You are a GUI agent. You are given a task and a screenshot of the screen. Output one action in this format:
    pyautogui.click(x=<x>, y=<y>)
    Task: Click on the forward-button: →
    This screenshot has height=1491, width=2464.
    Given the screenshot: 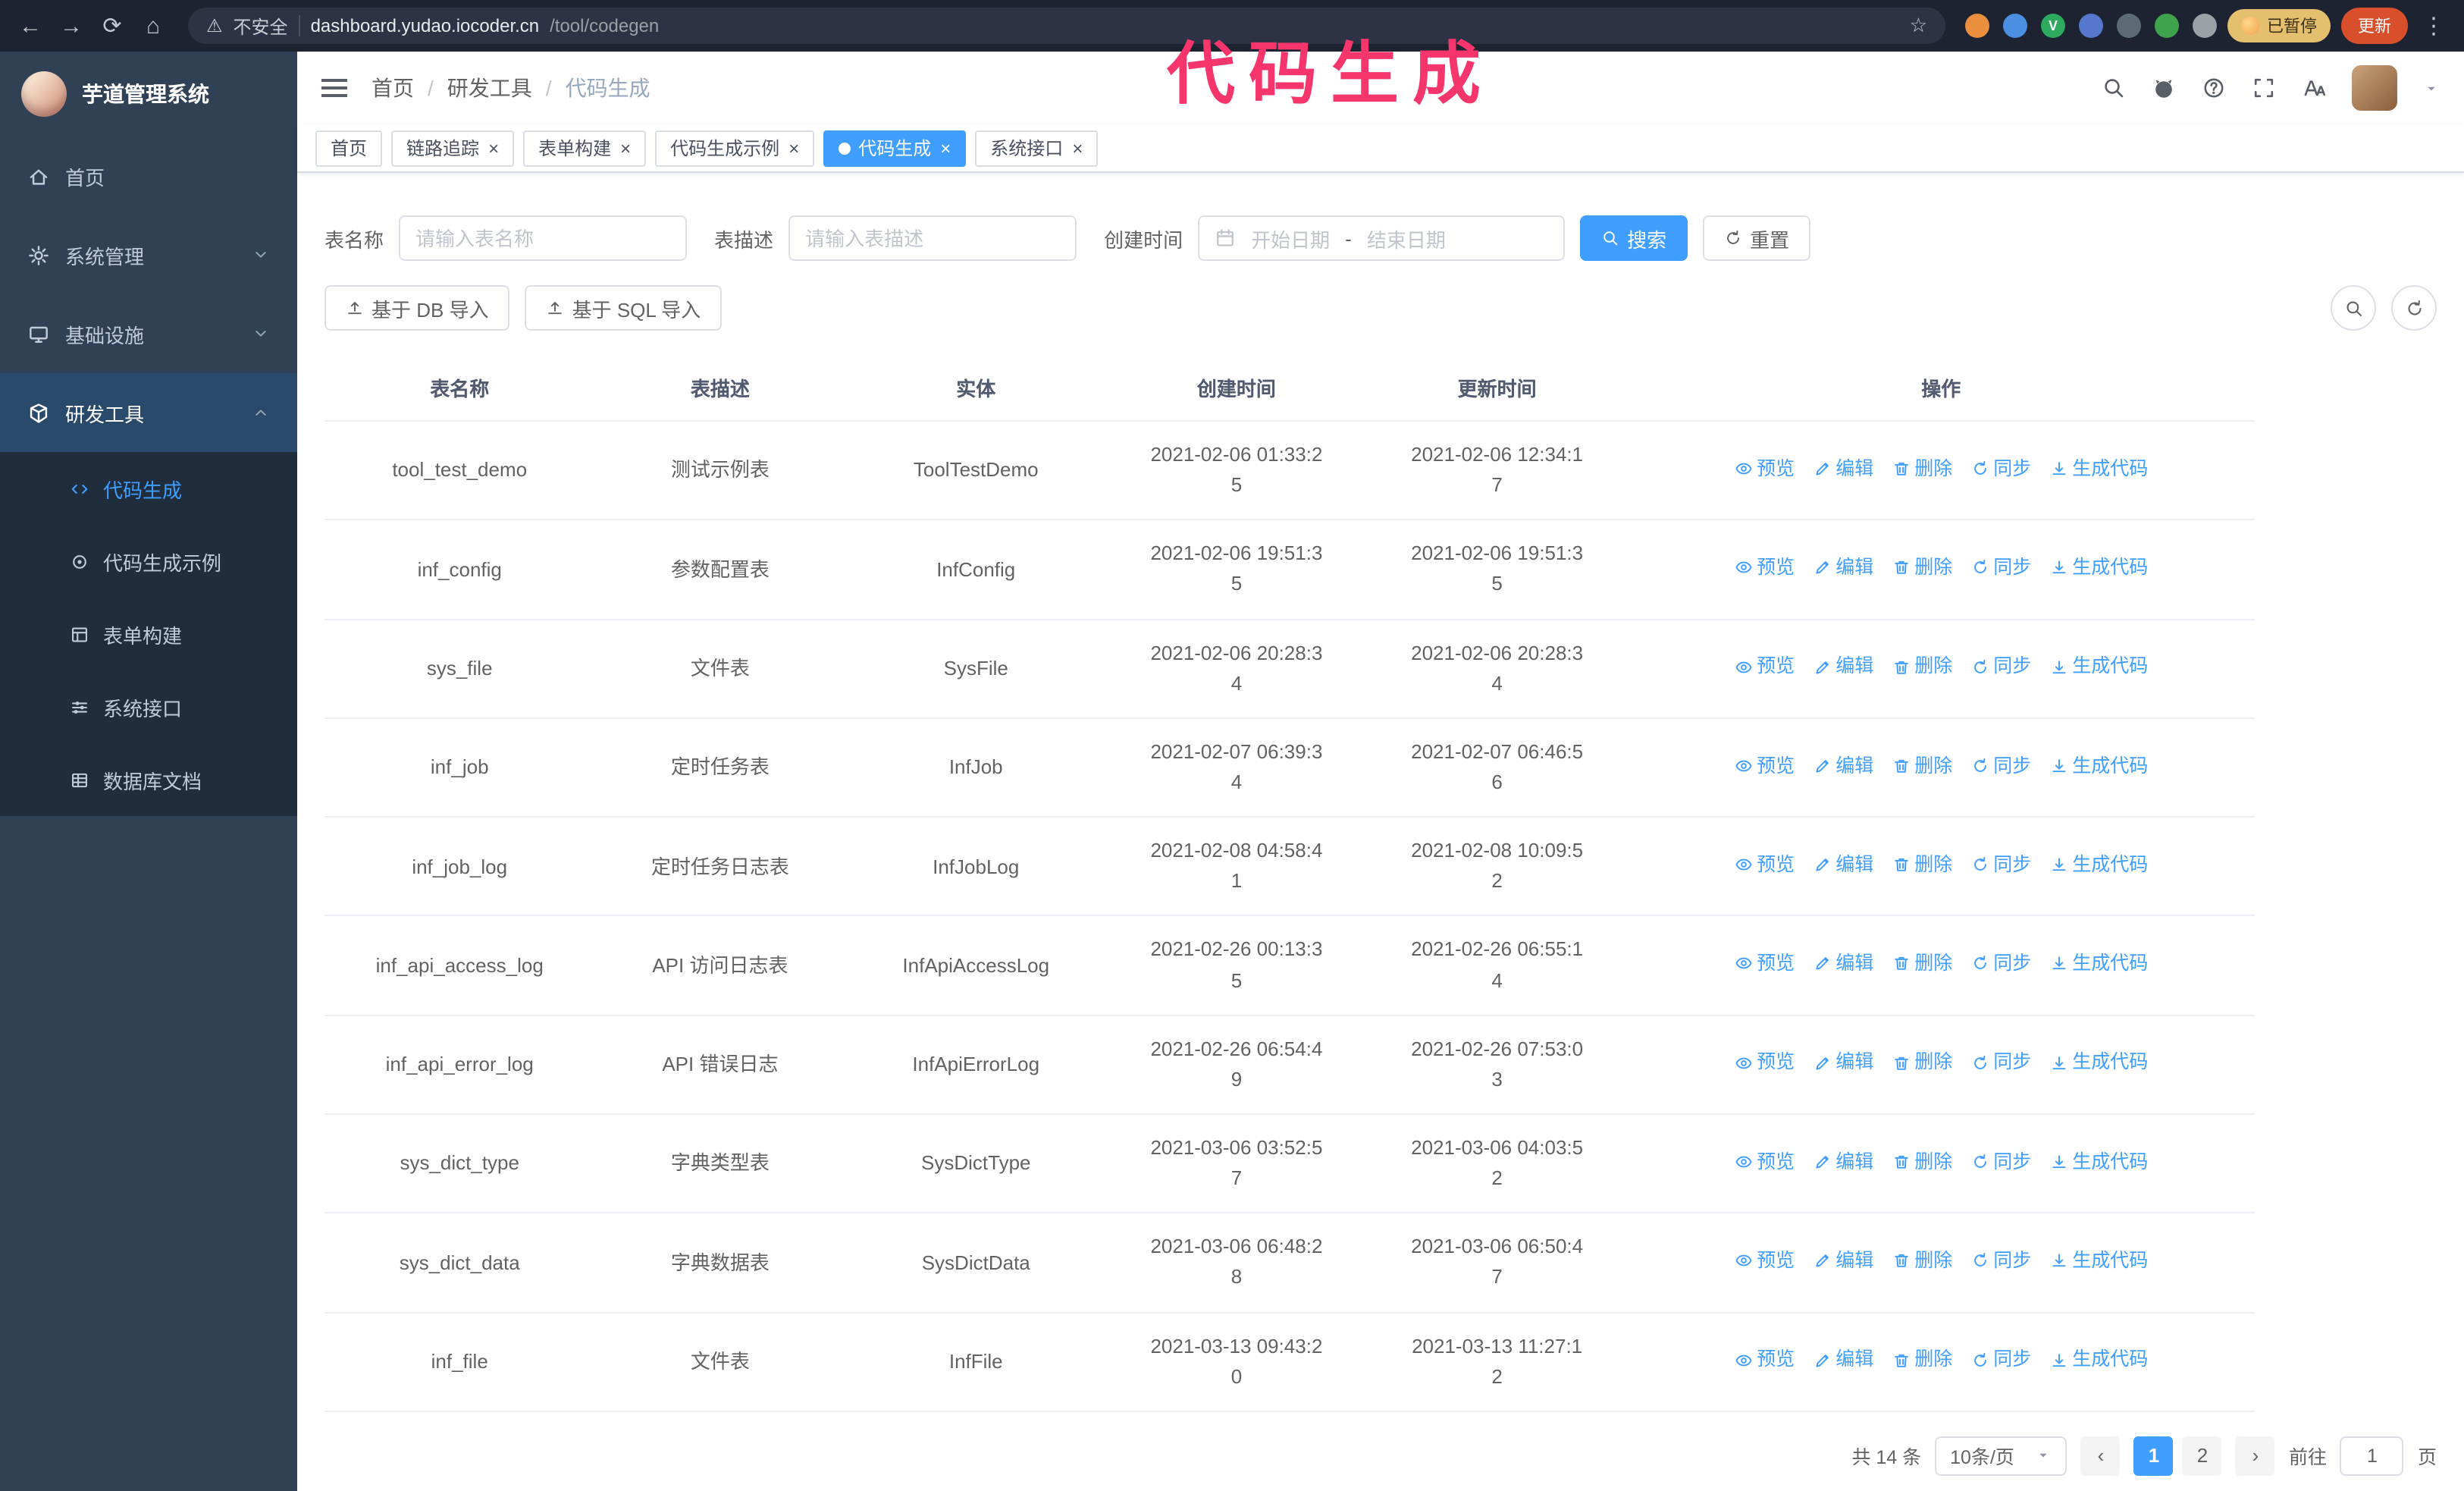 What is the action you would take?
    pyautogui.click(x=71, y=26)
    